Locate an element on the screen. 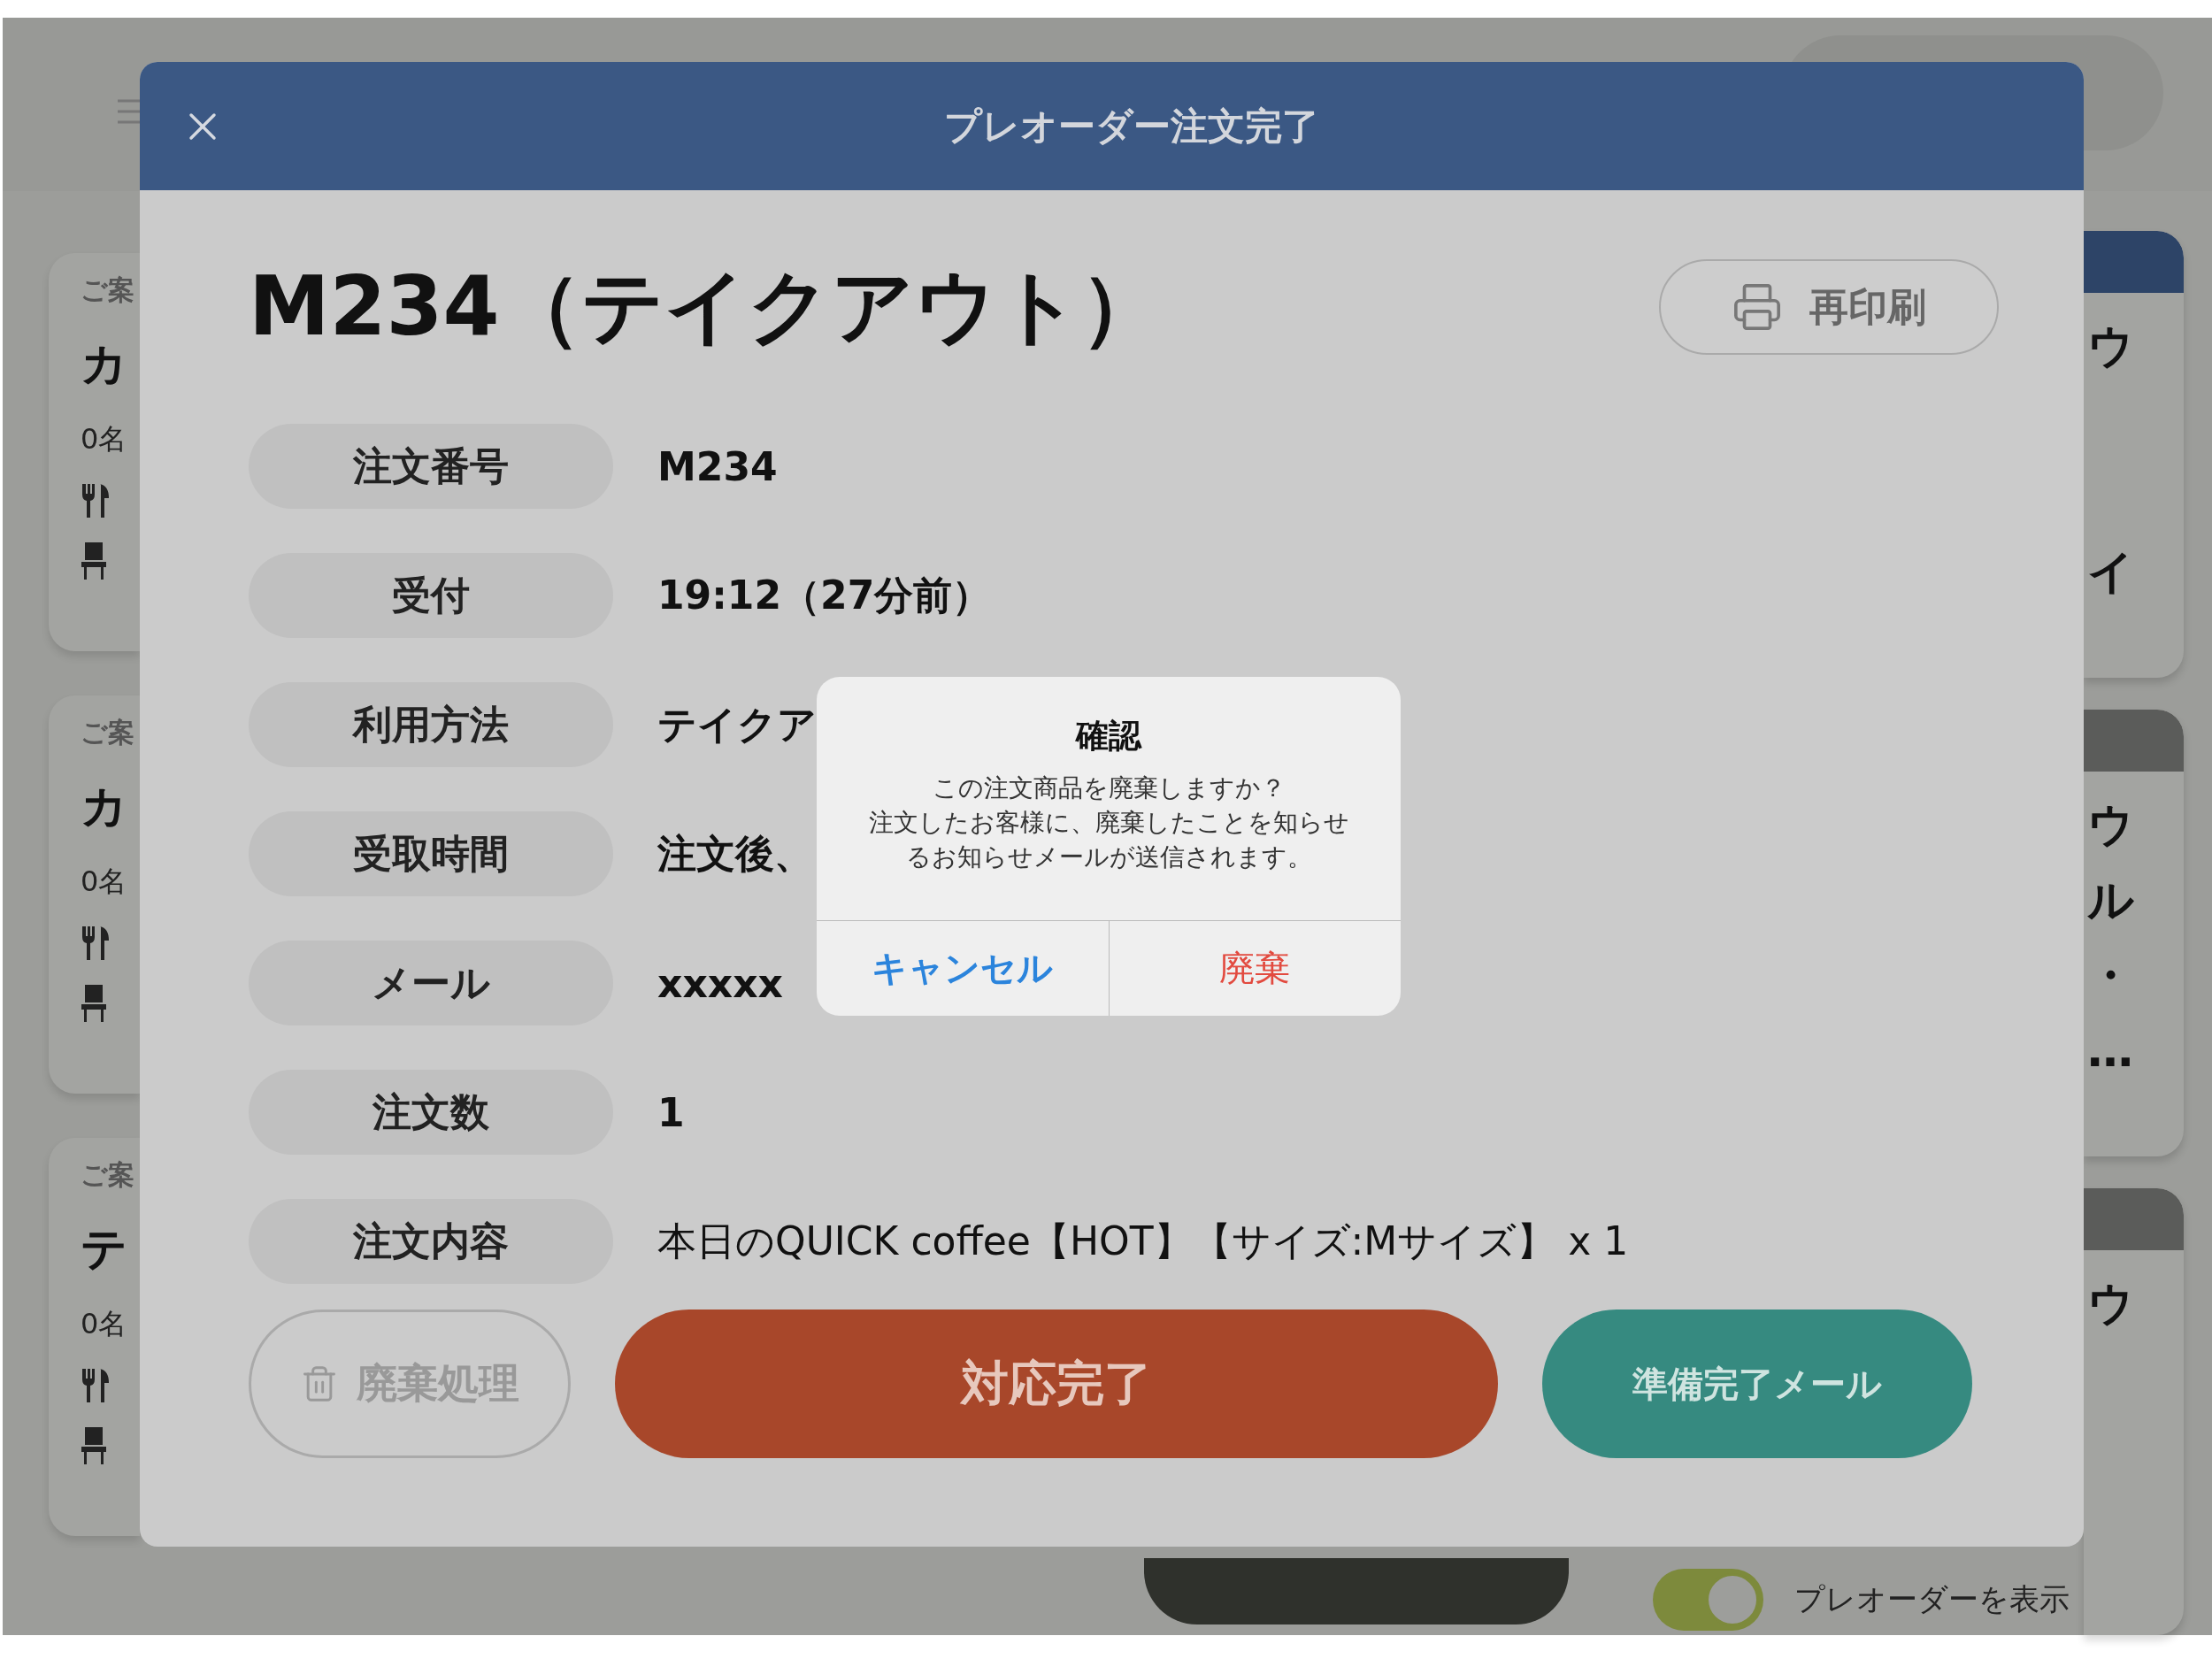 The image size is (2212, 1659). card-title: テ is located at coordinates (105, 1249).